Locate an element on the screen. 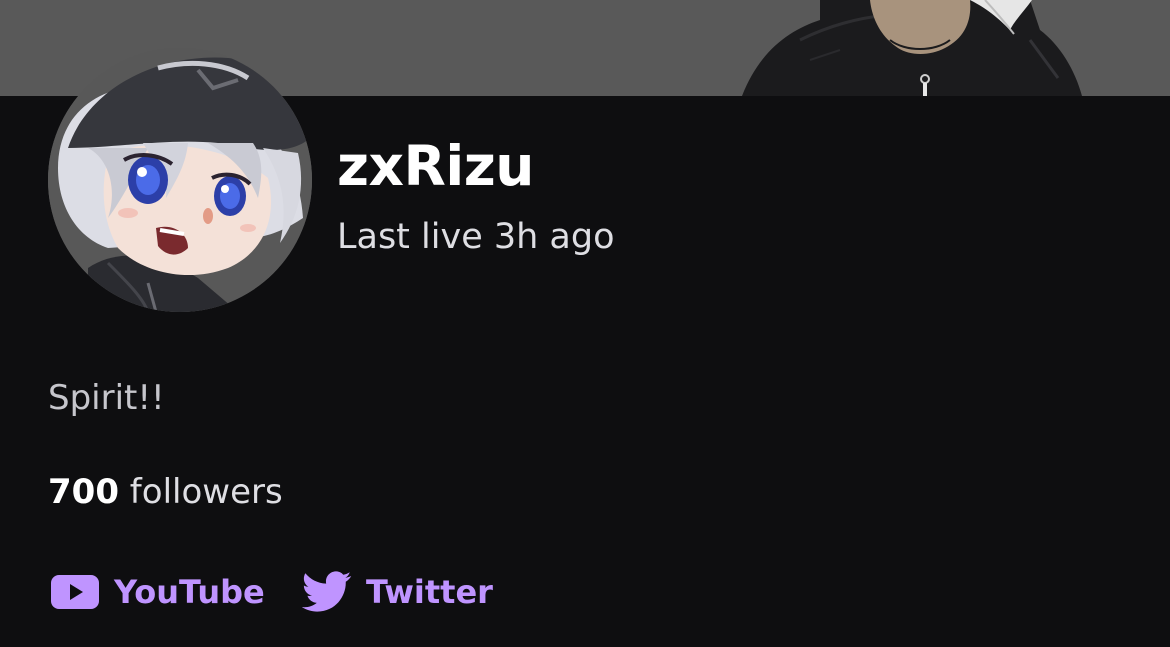  youtube-link: YouTube is located at coordinates (157, 592).